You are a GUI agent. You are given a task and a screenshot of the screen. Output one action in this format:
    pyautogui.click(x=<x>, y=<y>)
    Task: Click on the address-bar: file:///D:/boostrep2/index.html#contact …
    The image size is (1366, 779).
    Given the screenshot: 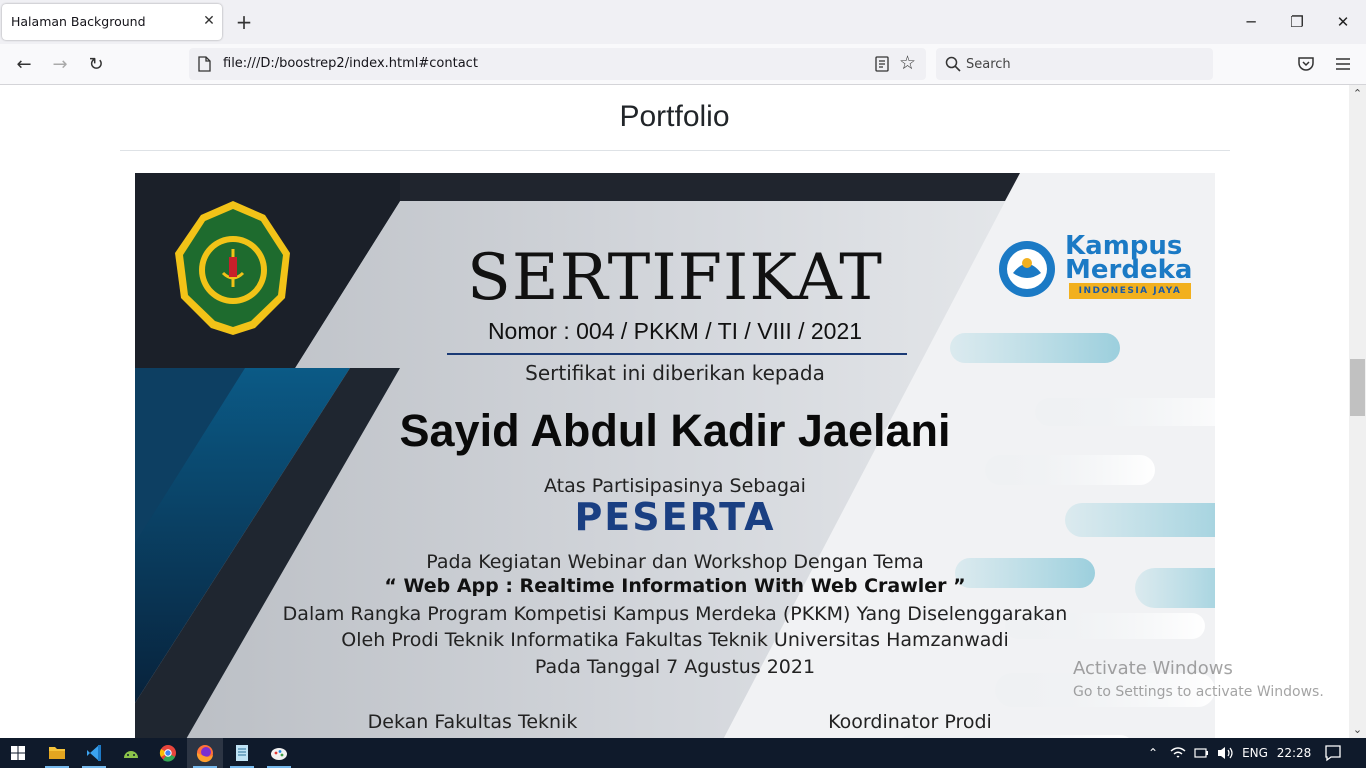 What is the action you would take?
    pyautogui.click(x=557, y=64)
    